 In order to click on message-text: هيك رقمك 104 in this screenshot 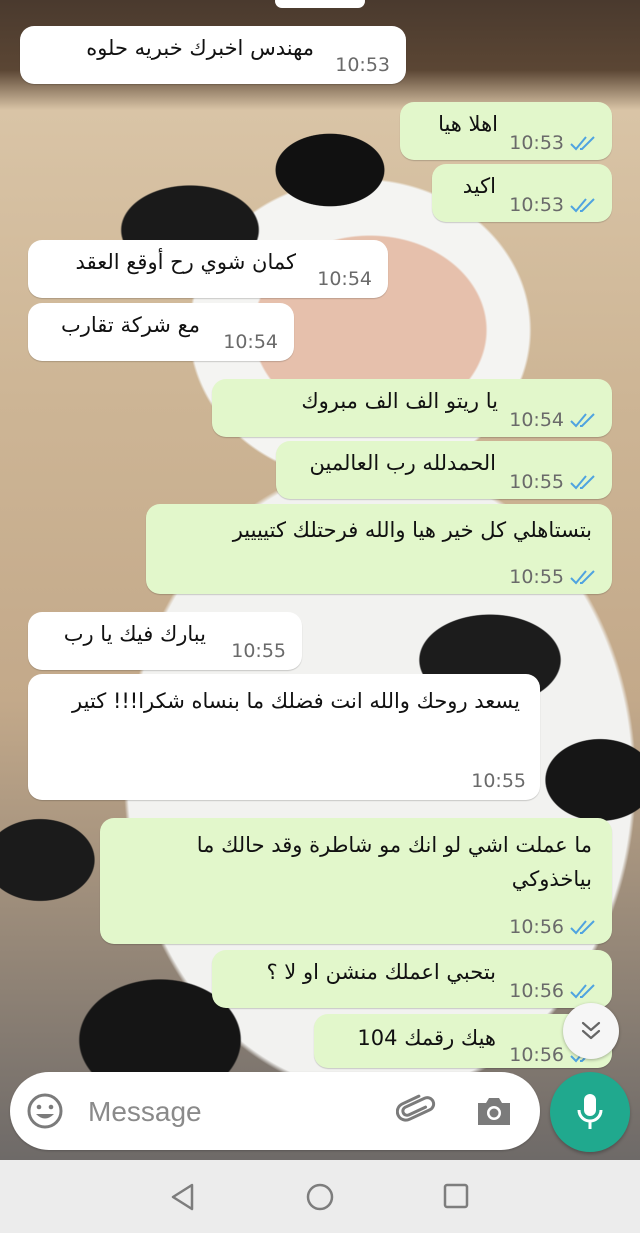, I will do `click(426, 1038)`.